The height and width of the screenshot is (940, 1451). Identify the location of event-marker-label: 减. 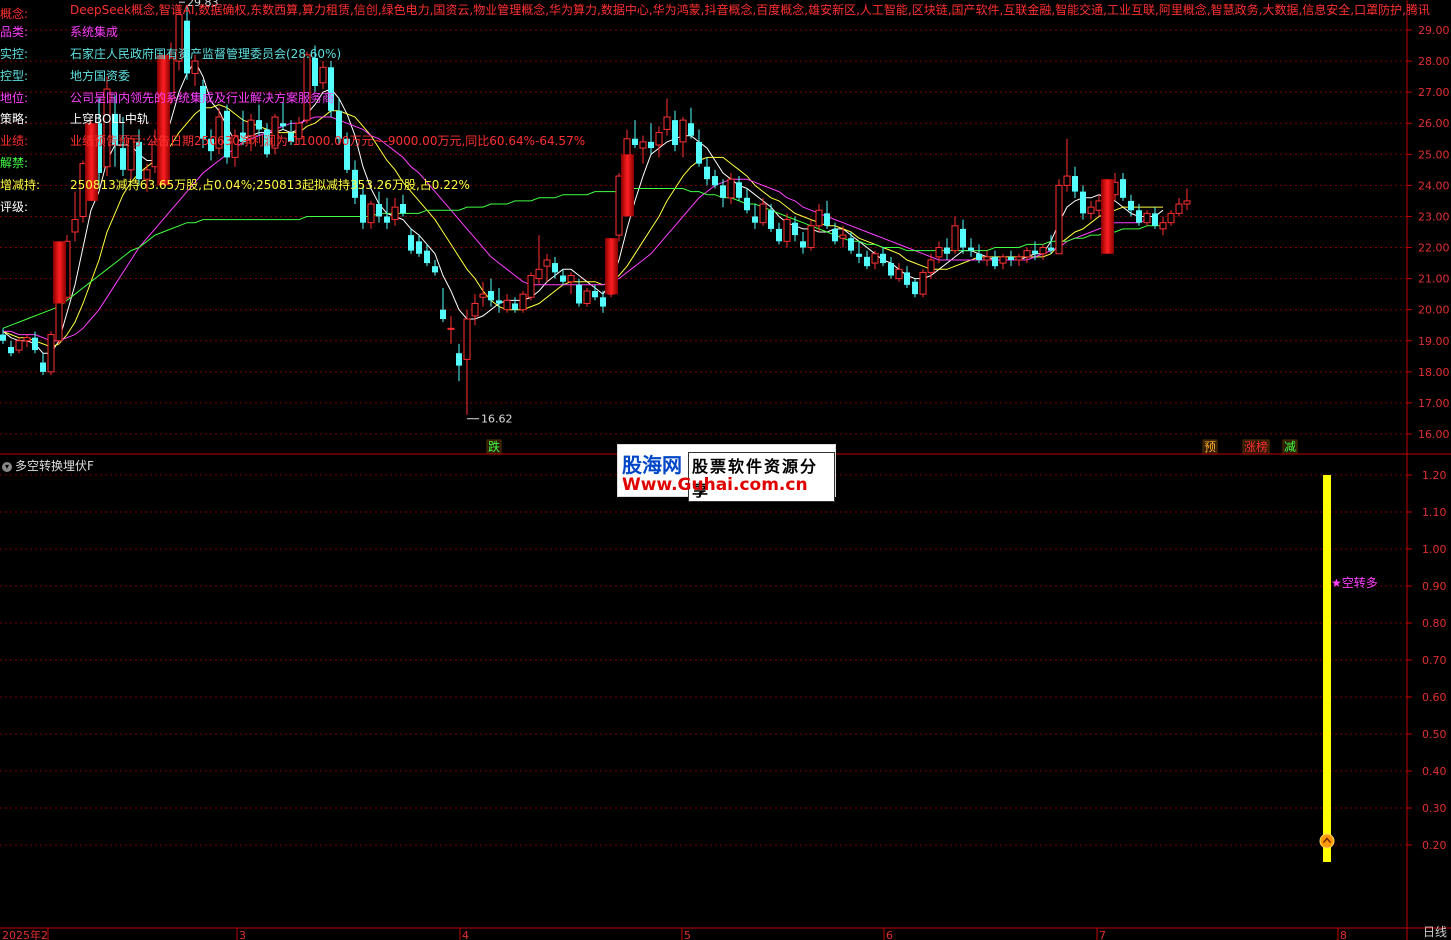
(1290, 447).